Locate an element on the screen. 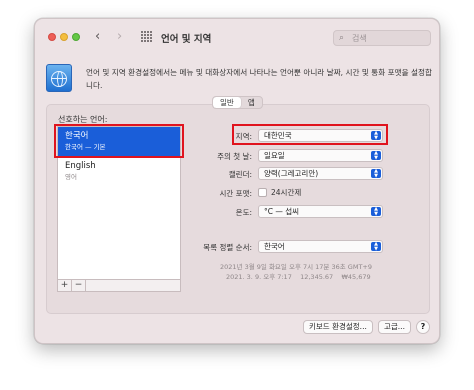 The width and height of the screenshot is (474, 390). remove-language-button: − is located at coordinates (79, 285).